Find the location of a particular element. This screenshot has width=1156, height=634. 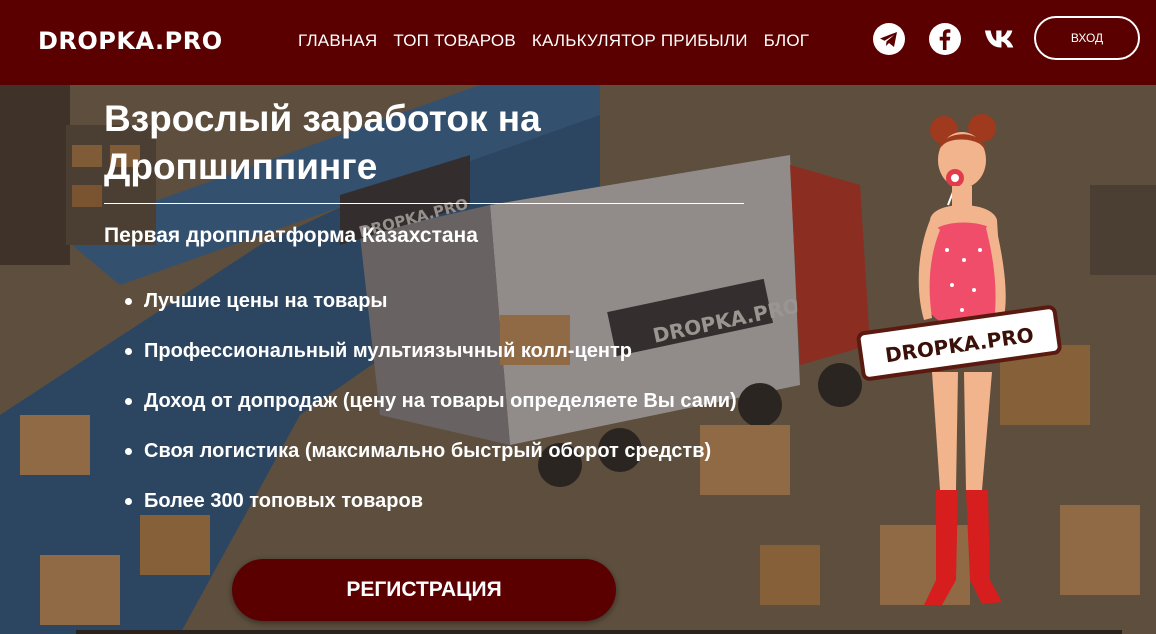

facebook-icon is located at coordinates (945, 39).